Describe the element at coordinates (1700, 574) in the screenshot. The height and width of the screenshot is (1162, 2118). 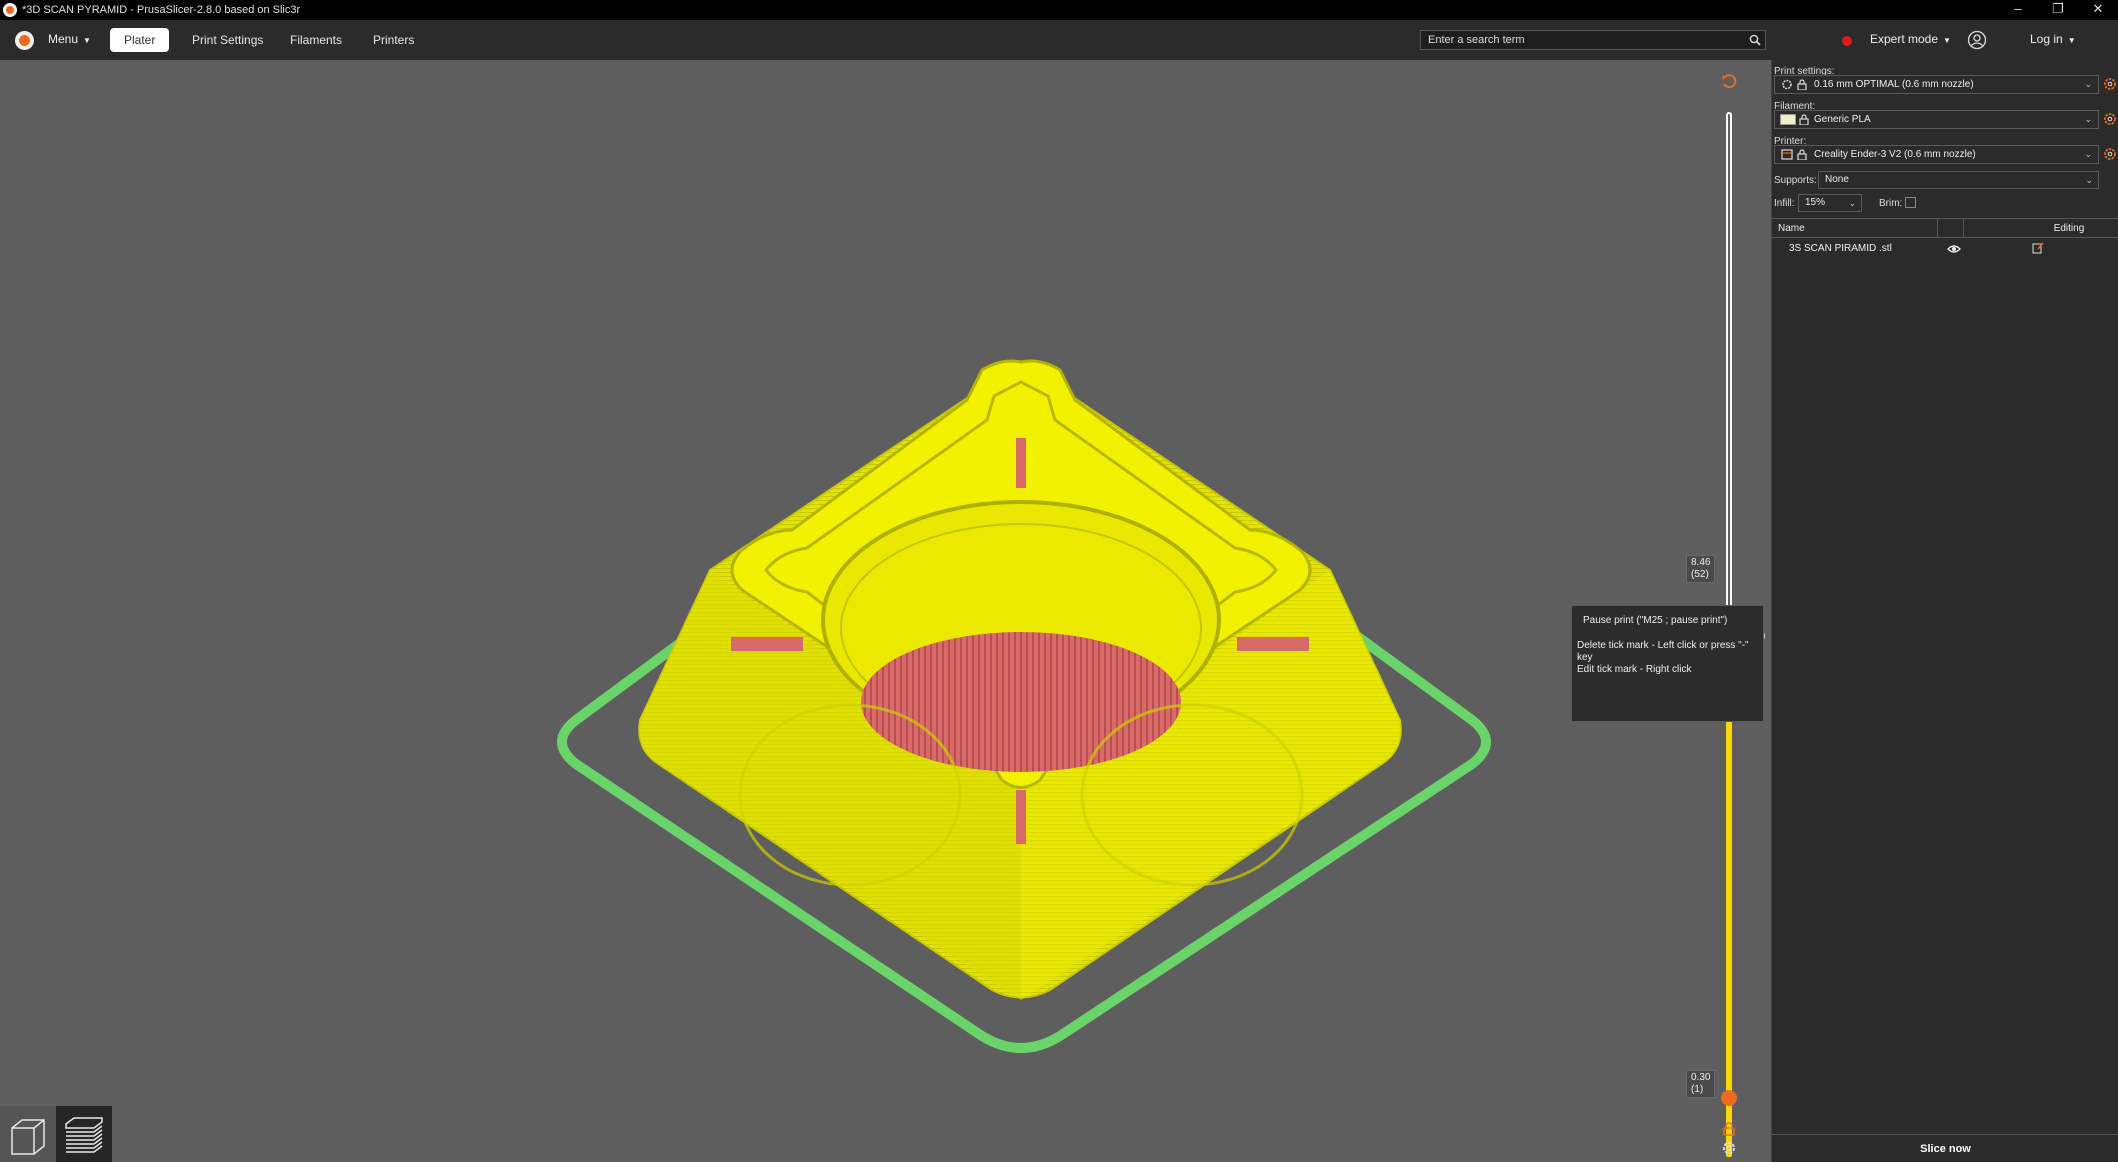
I see `upper-layer-number: (52)` at that location.